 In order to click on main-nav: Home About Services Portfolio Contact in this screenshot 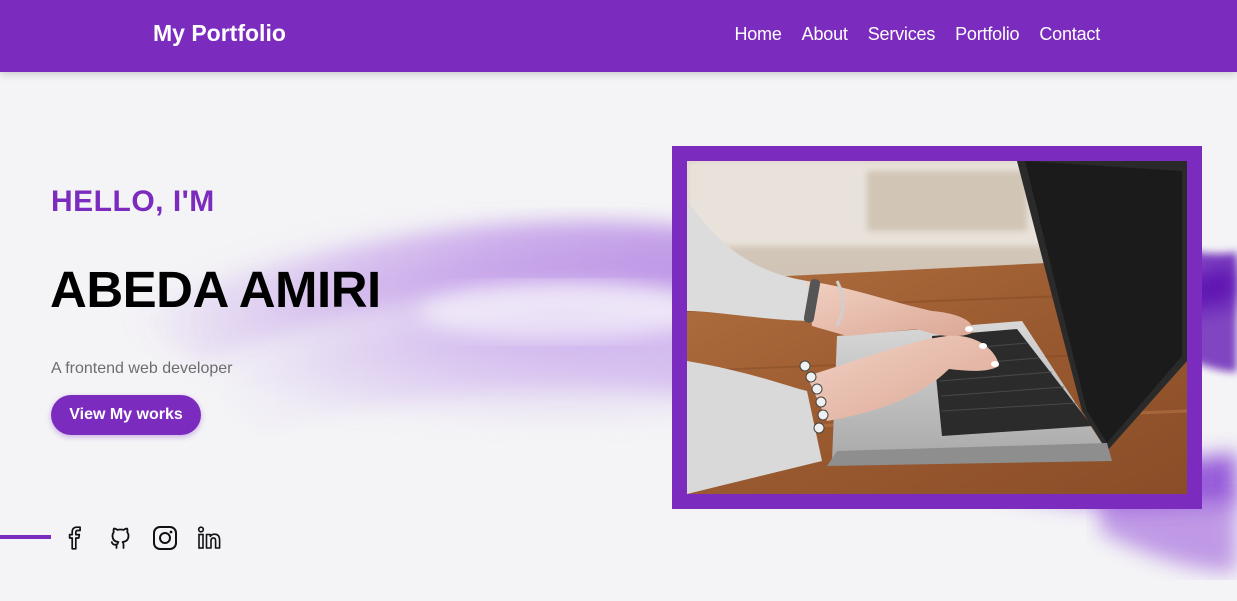, I will do `click(917, 34)`.